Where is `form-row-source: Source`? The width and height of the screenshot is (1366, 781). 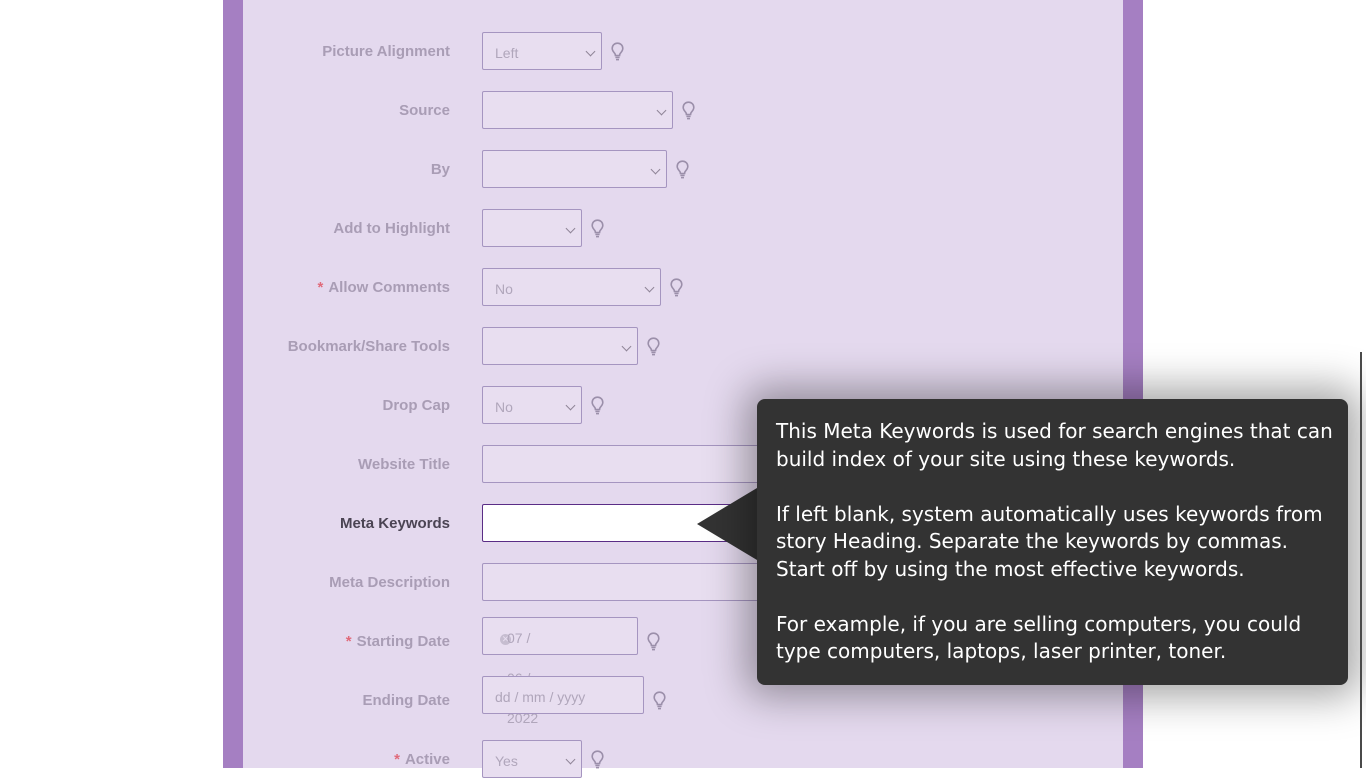
form-row-source: Source is located at coordinates (683, 111).